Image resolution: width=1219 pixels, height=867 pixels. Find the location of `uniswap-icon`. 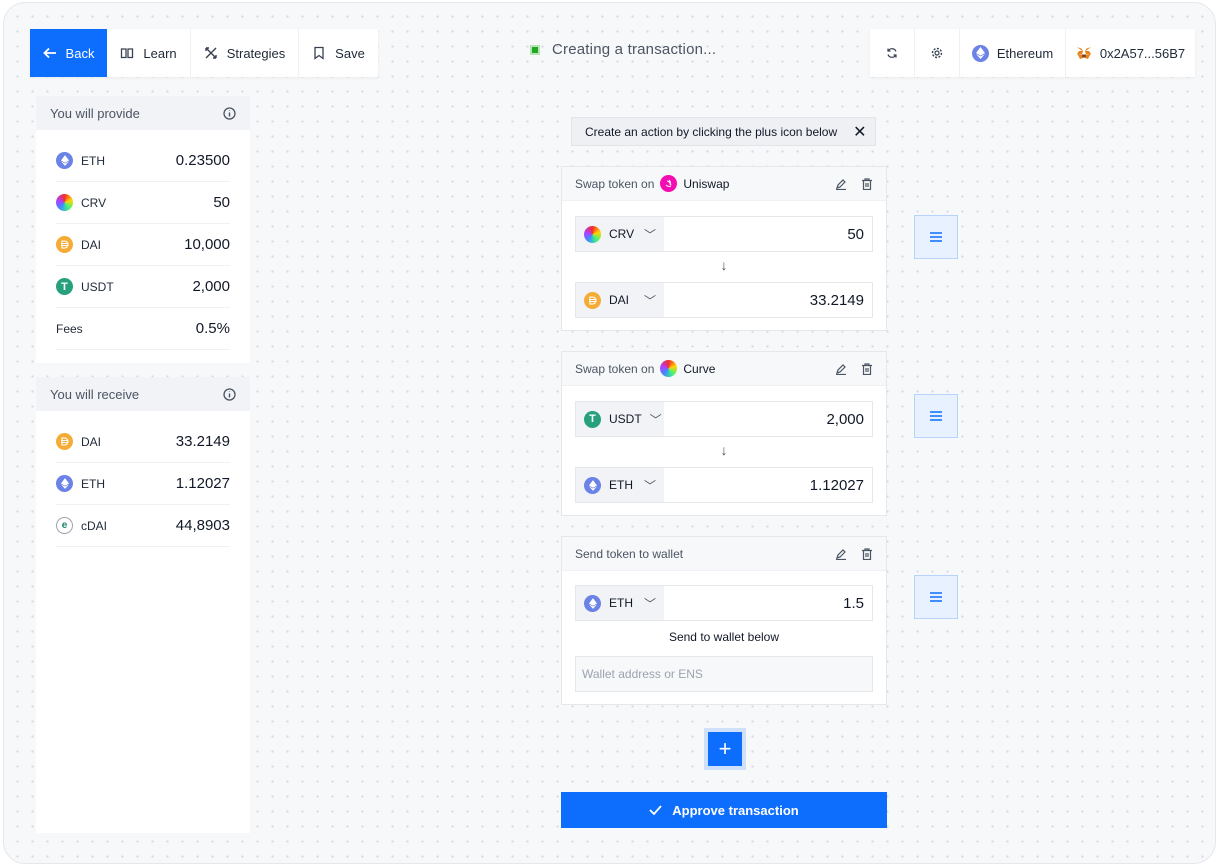

uniswap-icon is located at coordinates (669, 183).